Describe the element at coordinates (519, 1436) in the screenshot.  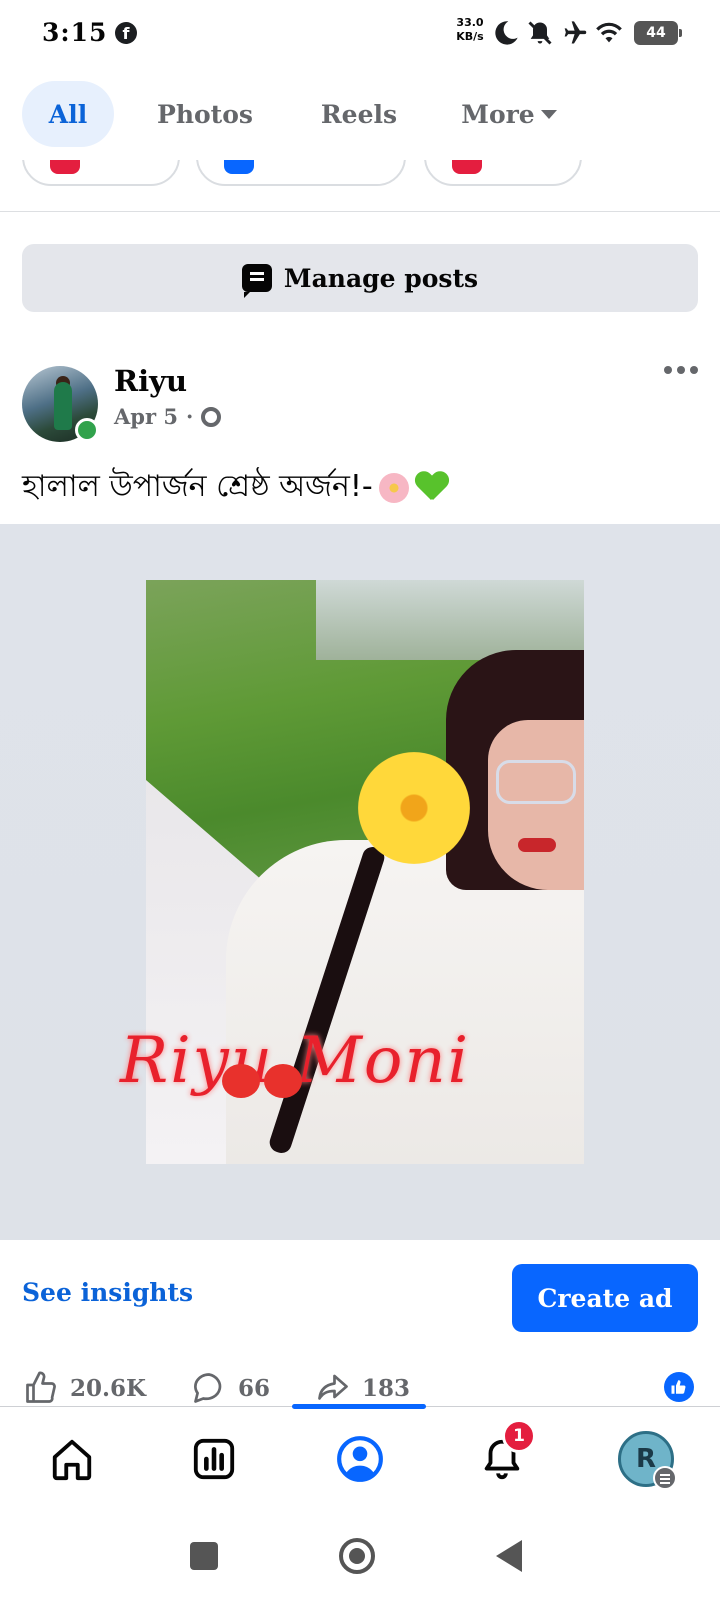
I see `notification-count-badge: 1` at that location.